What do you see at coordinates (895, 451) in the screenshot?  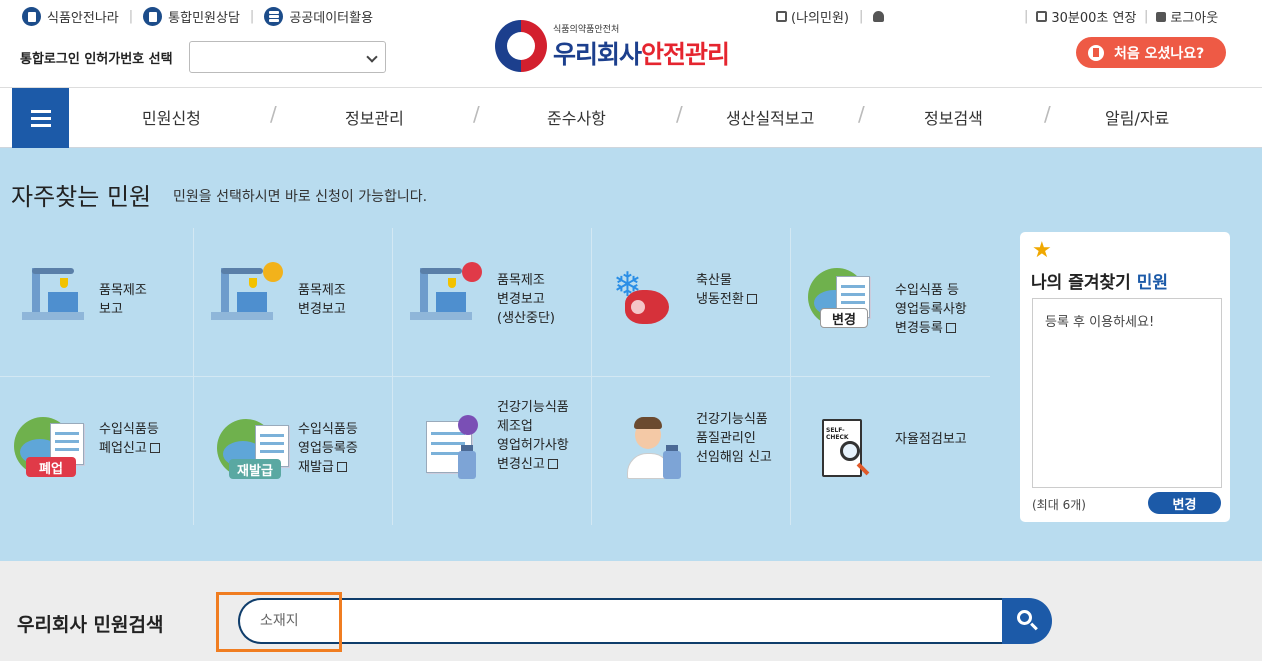 I see `fav-item-self-check: SELF-CHECK 자율점검보고` at bounding box center [895, 451].